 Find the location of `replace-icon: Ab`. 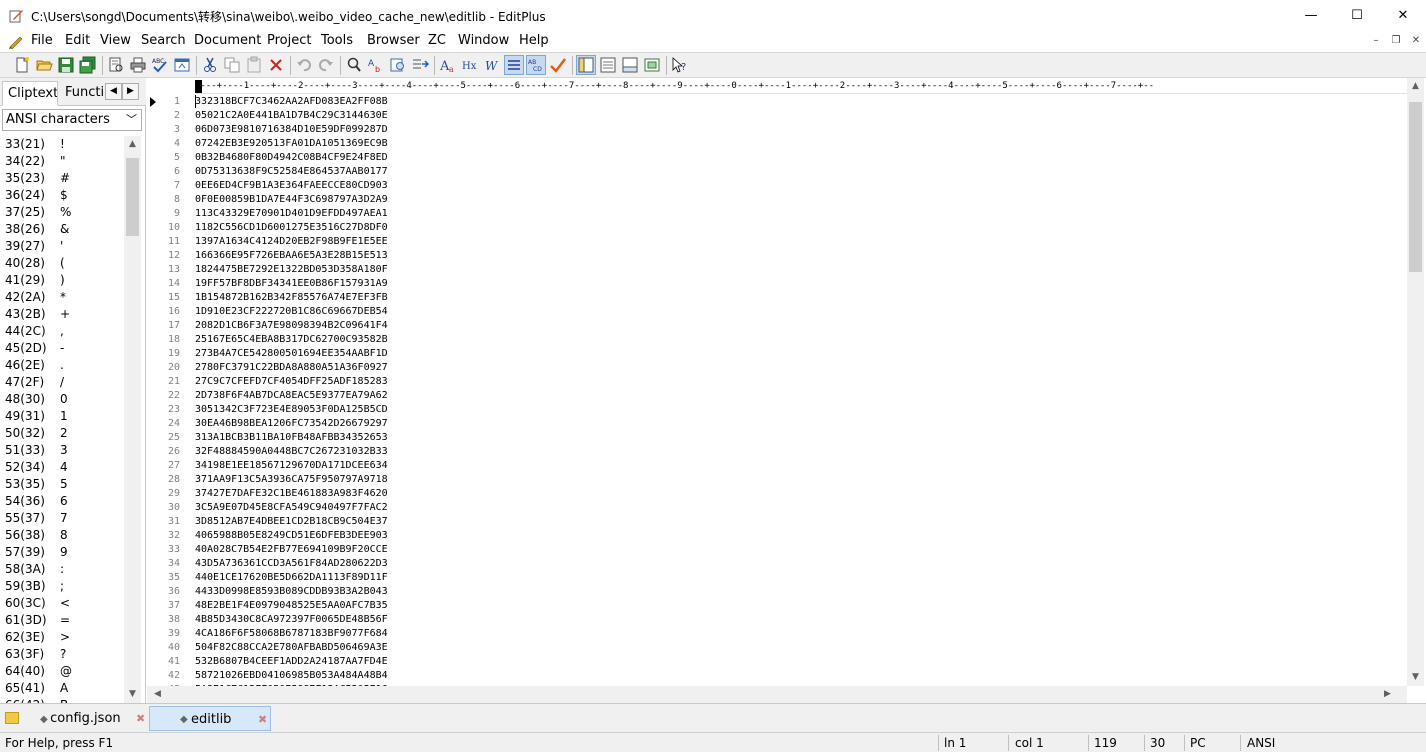

replace-icon: Ab is located at coordinates (376, 65).